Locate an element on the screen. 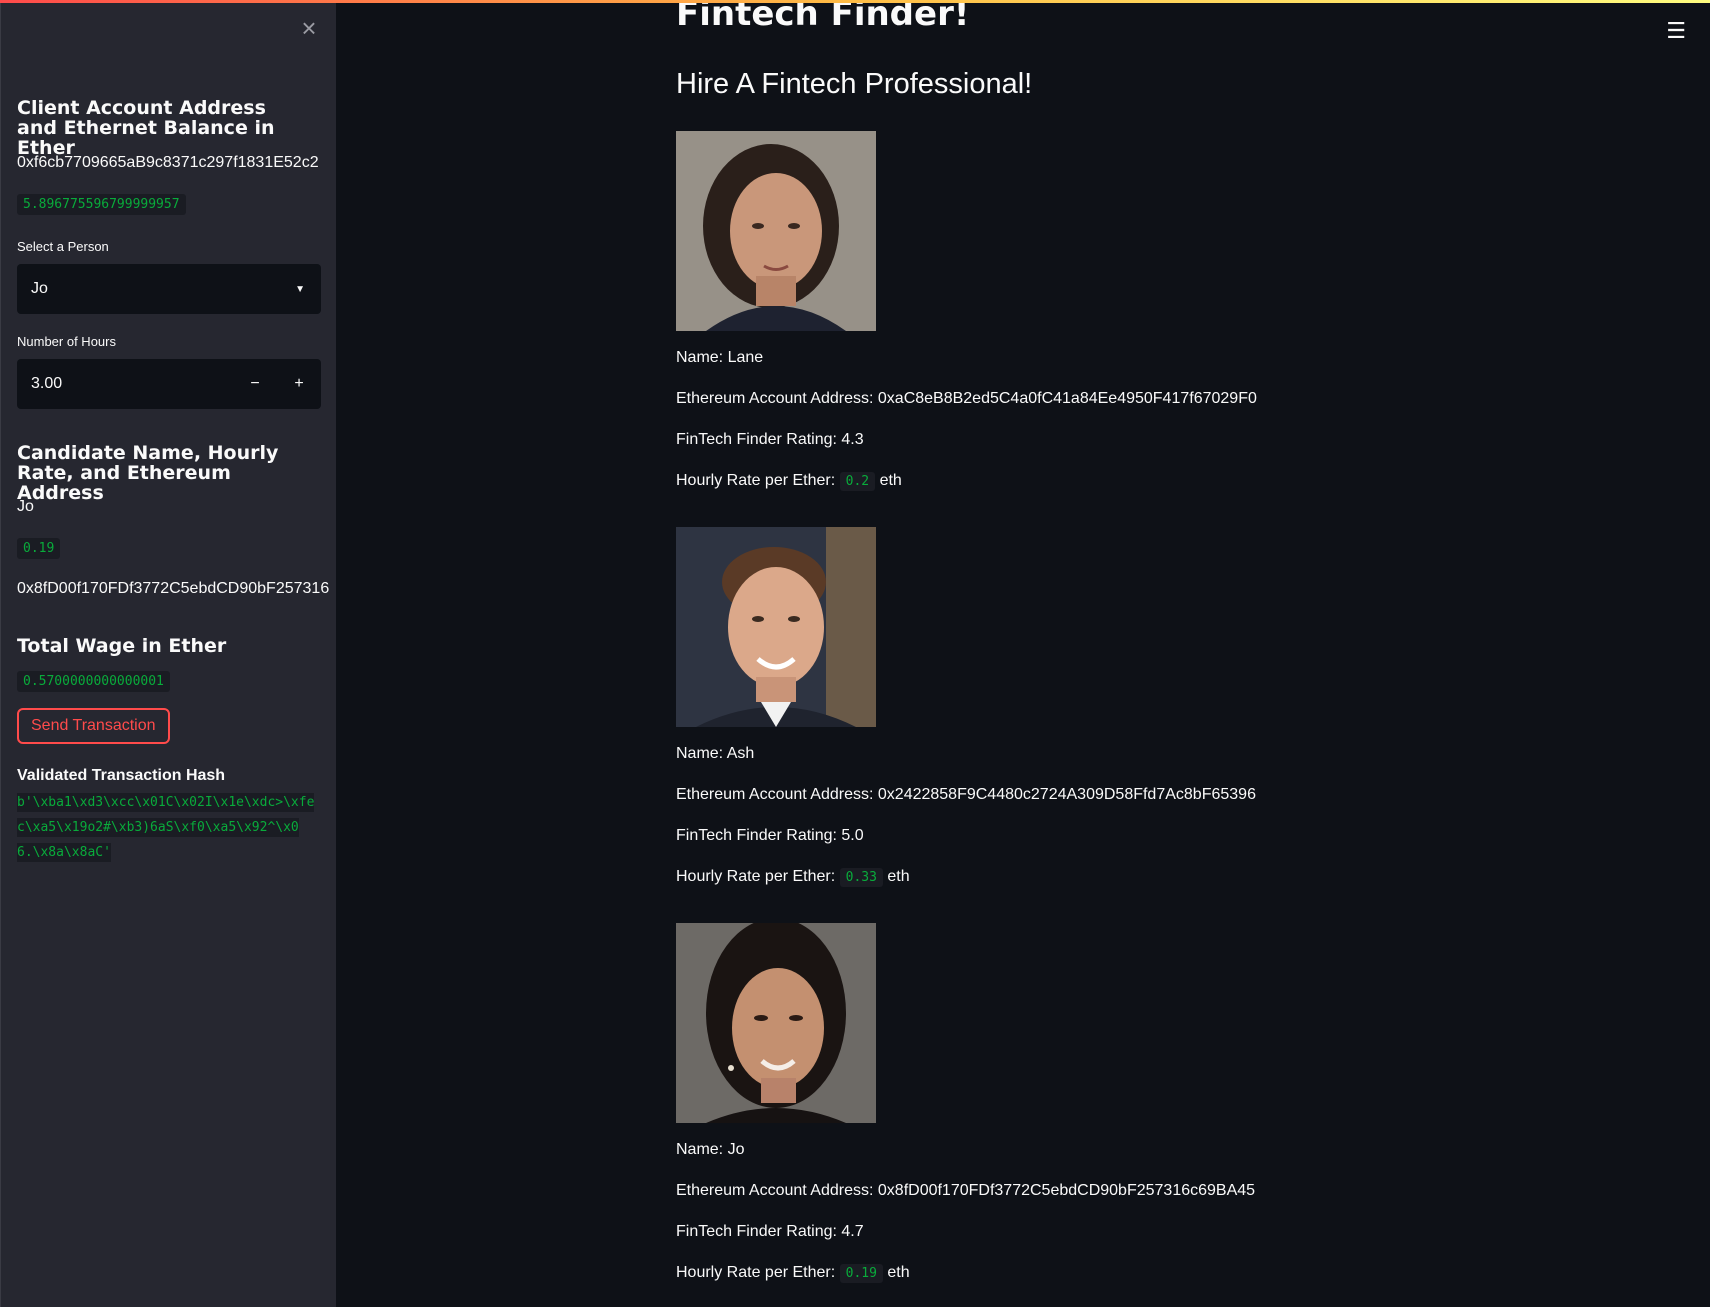 The height and width of the screenshot is (1307, 1710). candidate-rating: FinTech Finder Rating: 4.3 is located at coordinates (770, 439).